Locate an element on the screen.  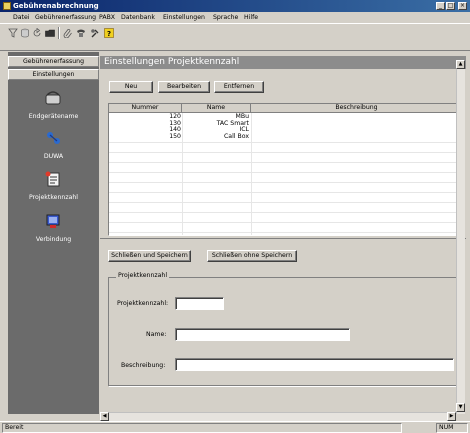
toolbar: ? is located at coordinates (235, 37).